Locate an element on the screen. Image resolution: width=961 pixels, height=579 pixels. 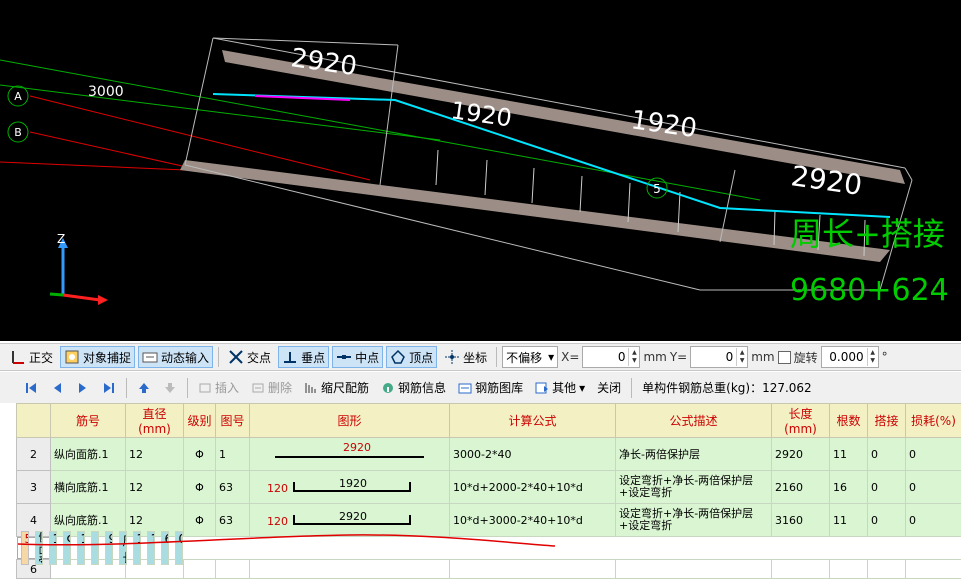
x-spinner: ▲▼ is located at coordinates (633, 357).